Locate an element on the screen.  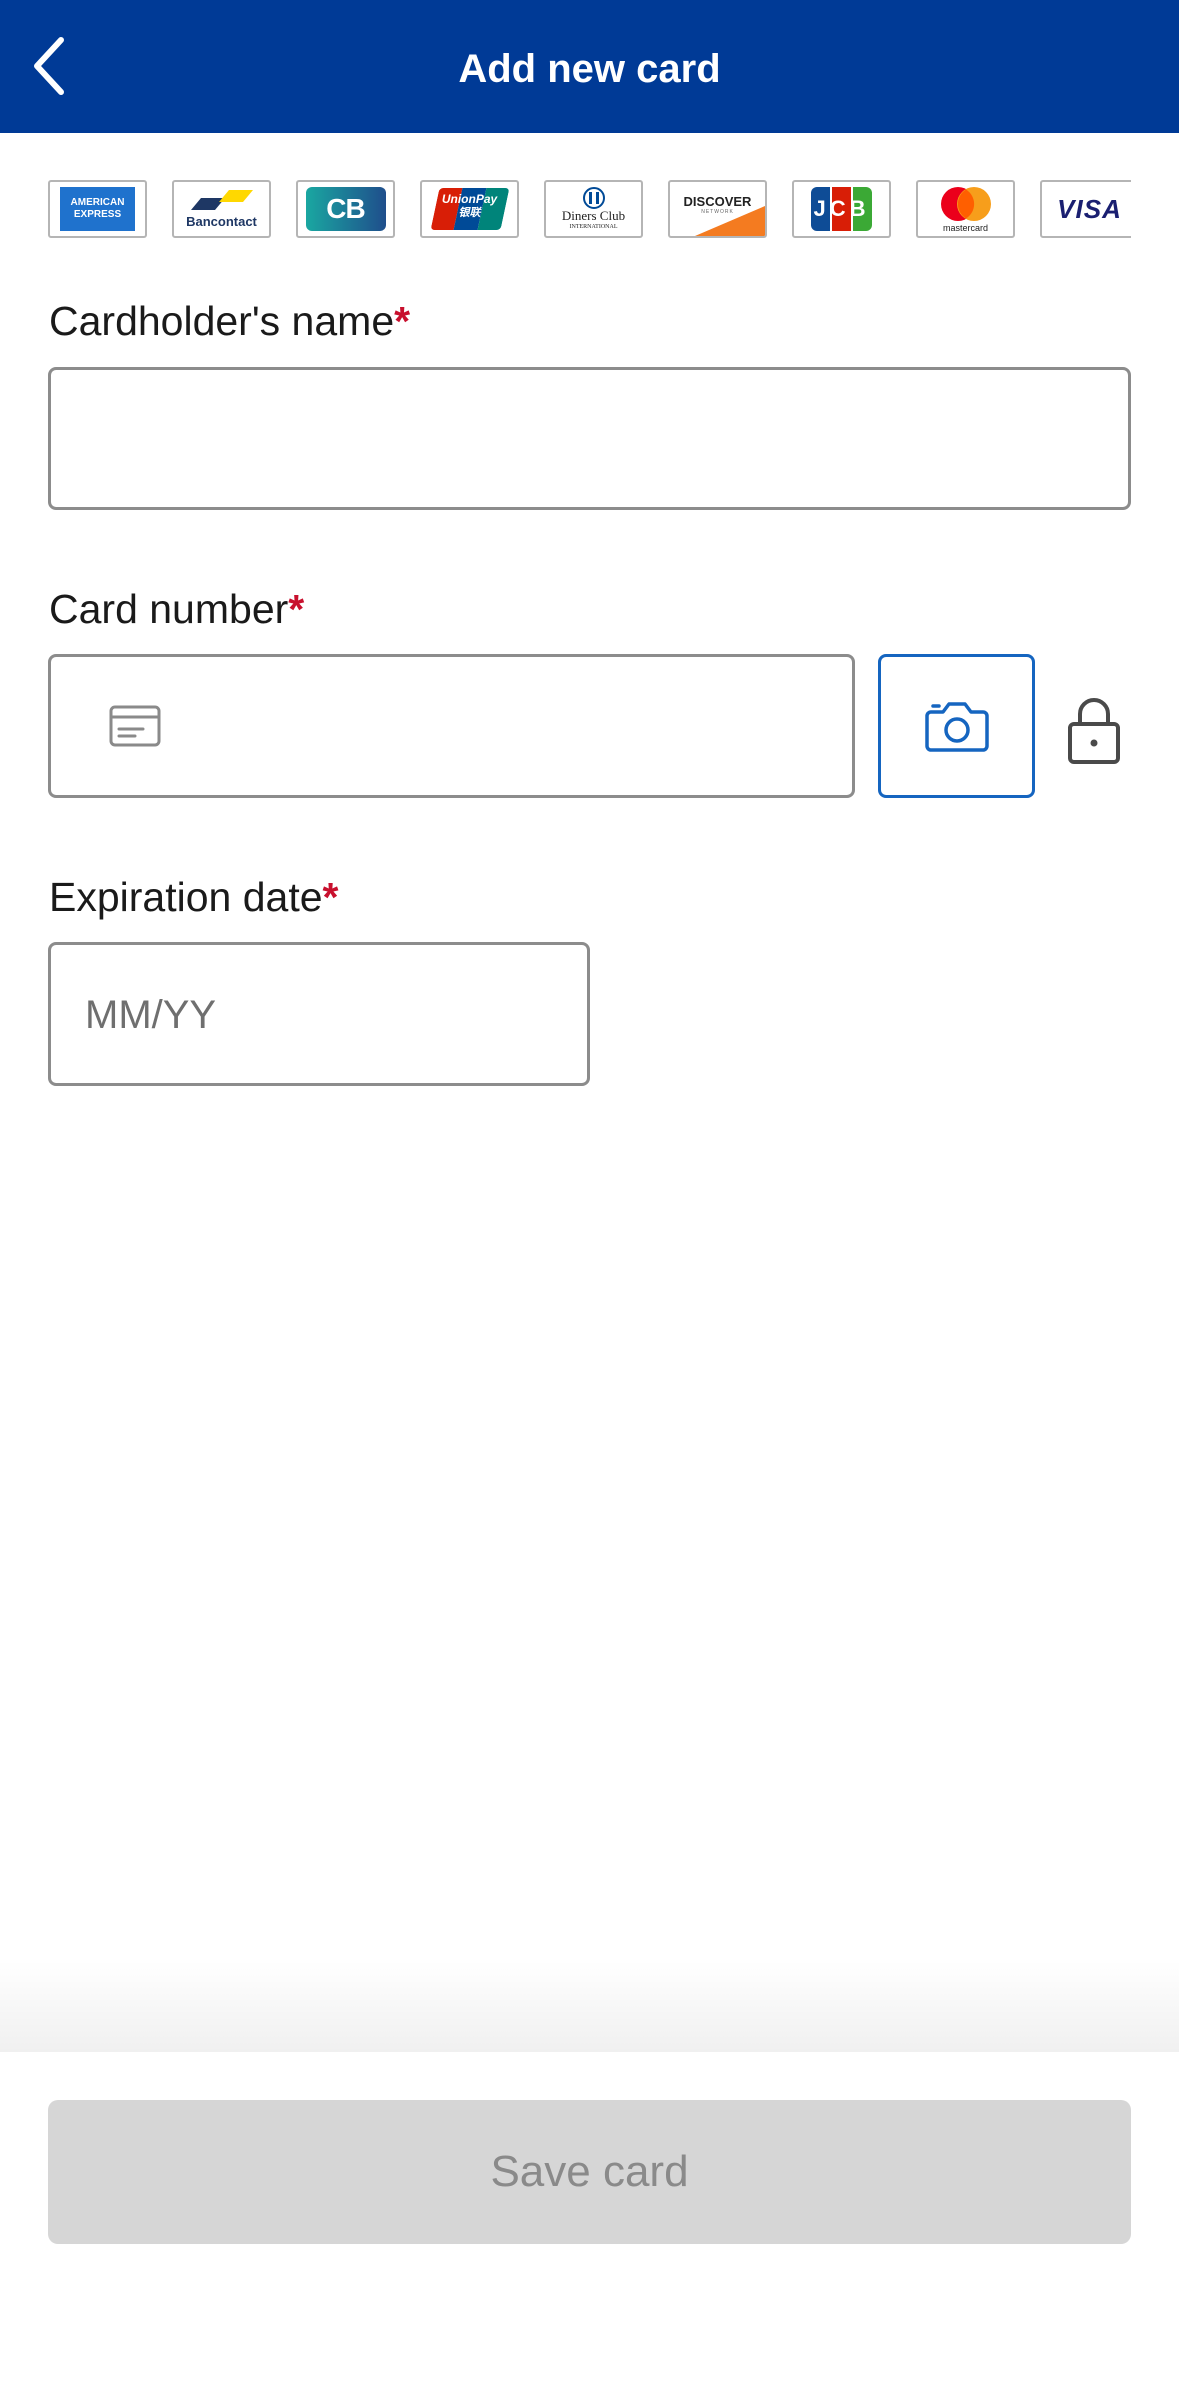
unionpay-logo-text: UnionPay is located at coordinates (469, 199).